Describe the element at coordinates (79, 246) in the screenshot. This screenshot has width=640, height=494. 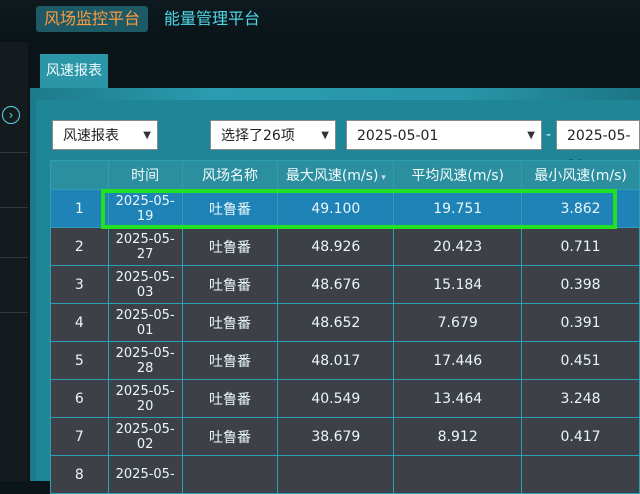
I see `cell-index: 2` at that location.